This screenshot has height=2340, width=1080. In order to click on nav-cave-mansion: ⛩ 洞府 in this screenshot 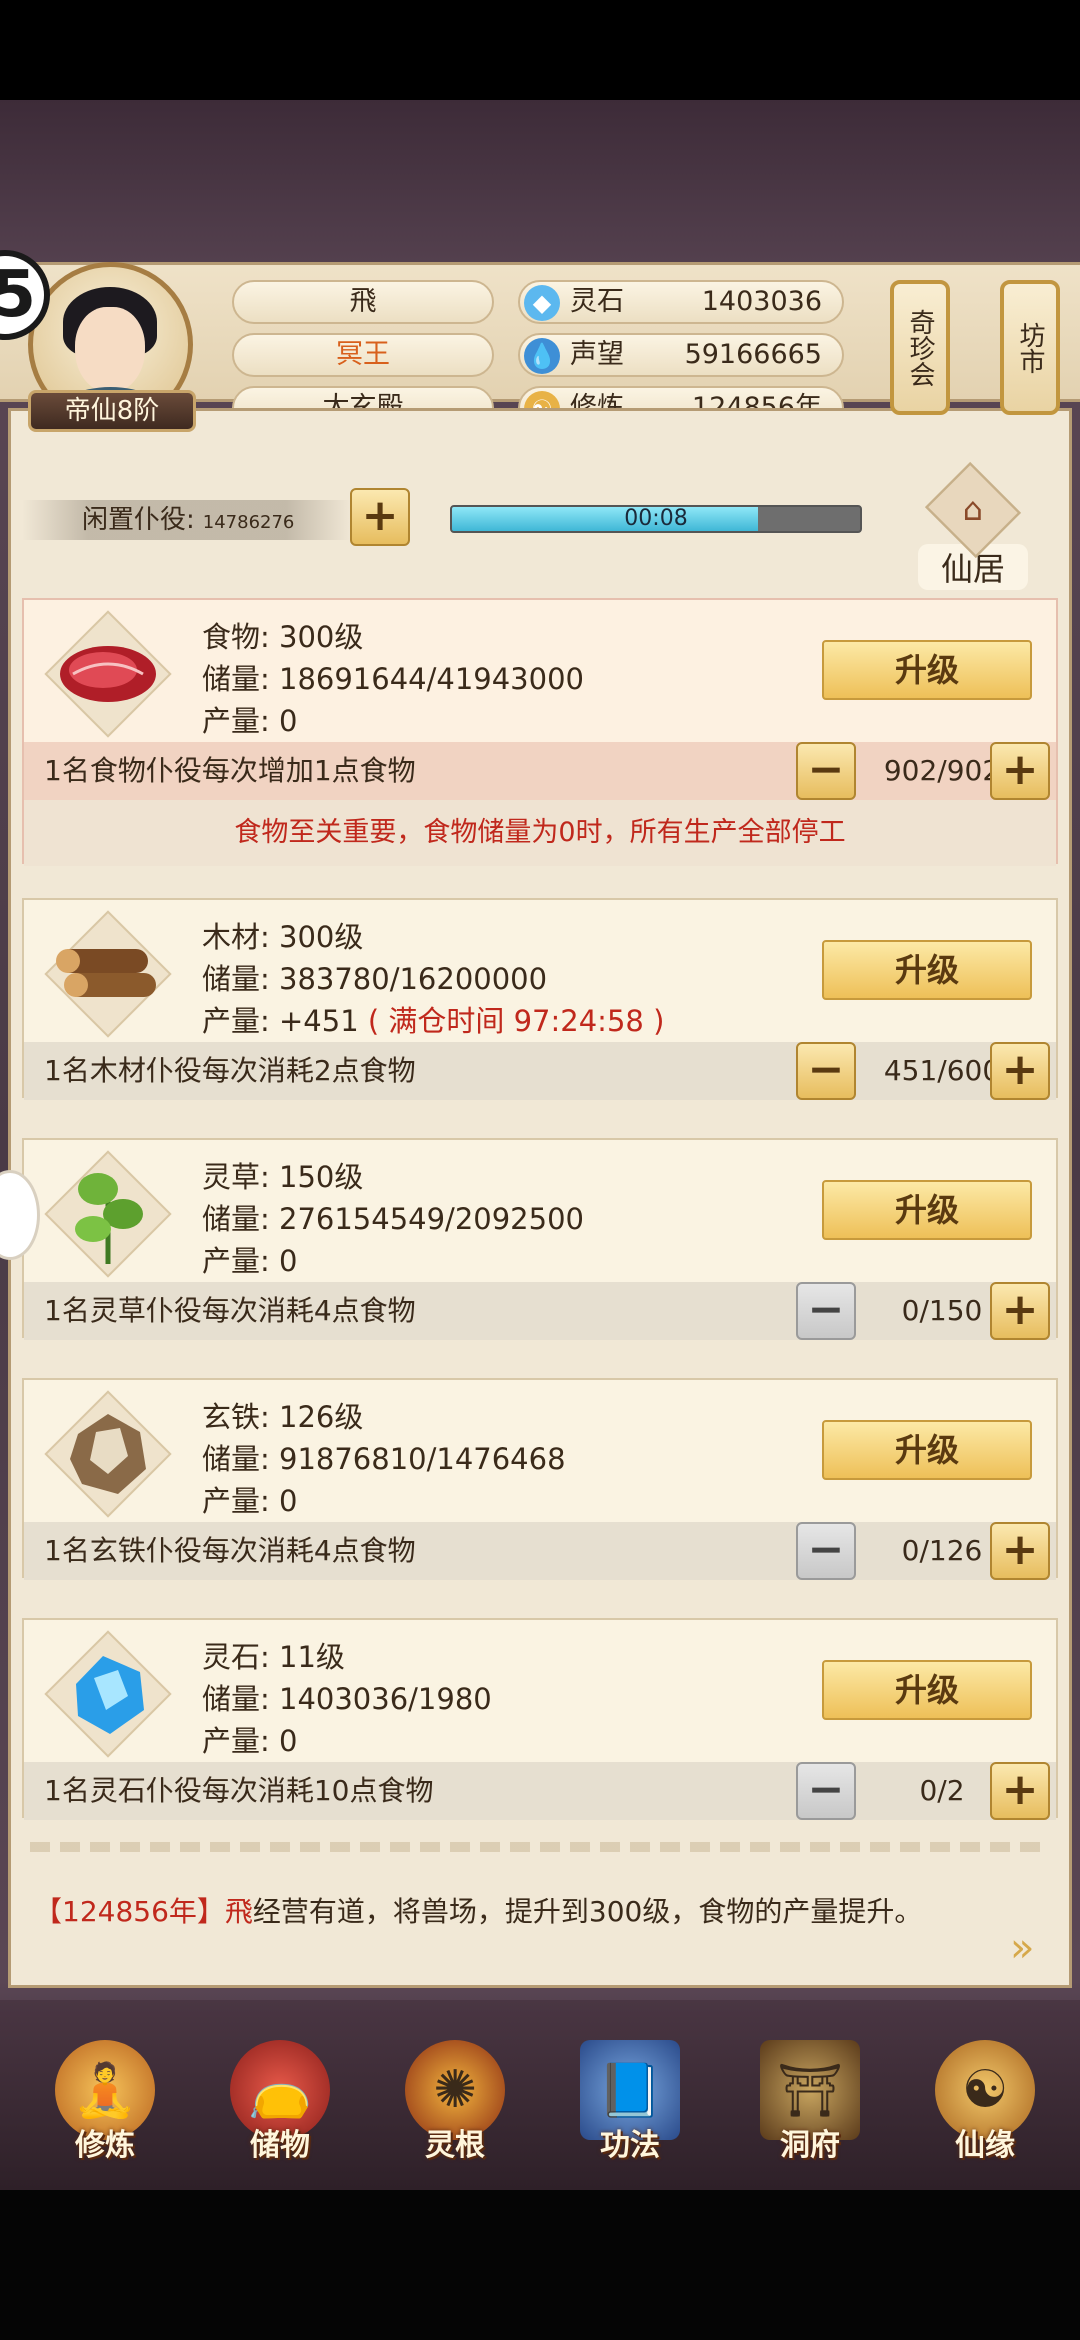, I will do `click(810, 2115)`.